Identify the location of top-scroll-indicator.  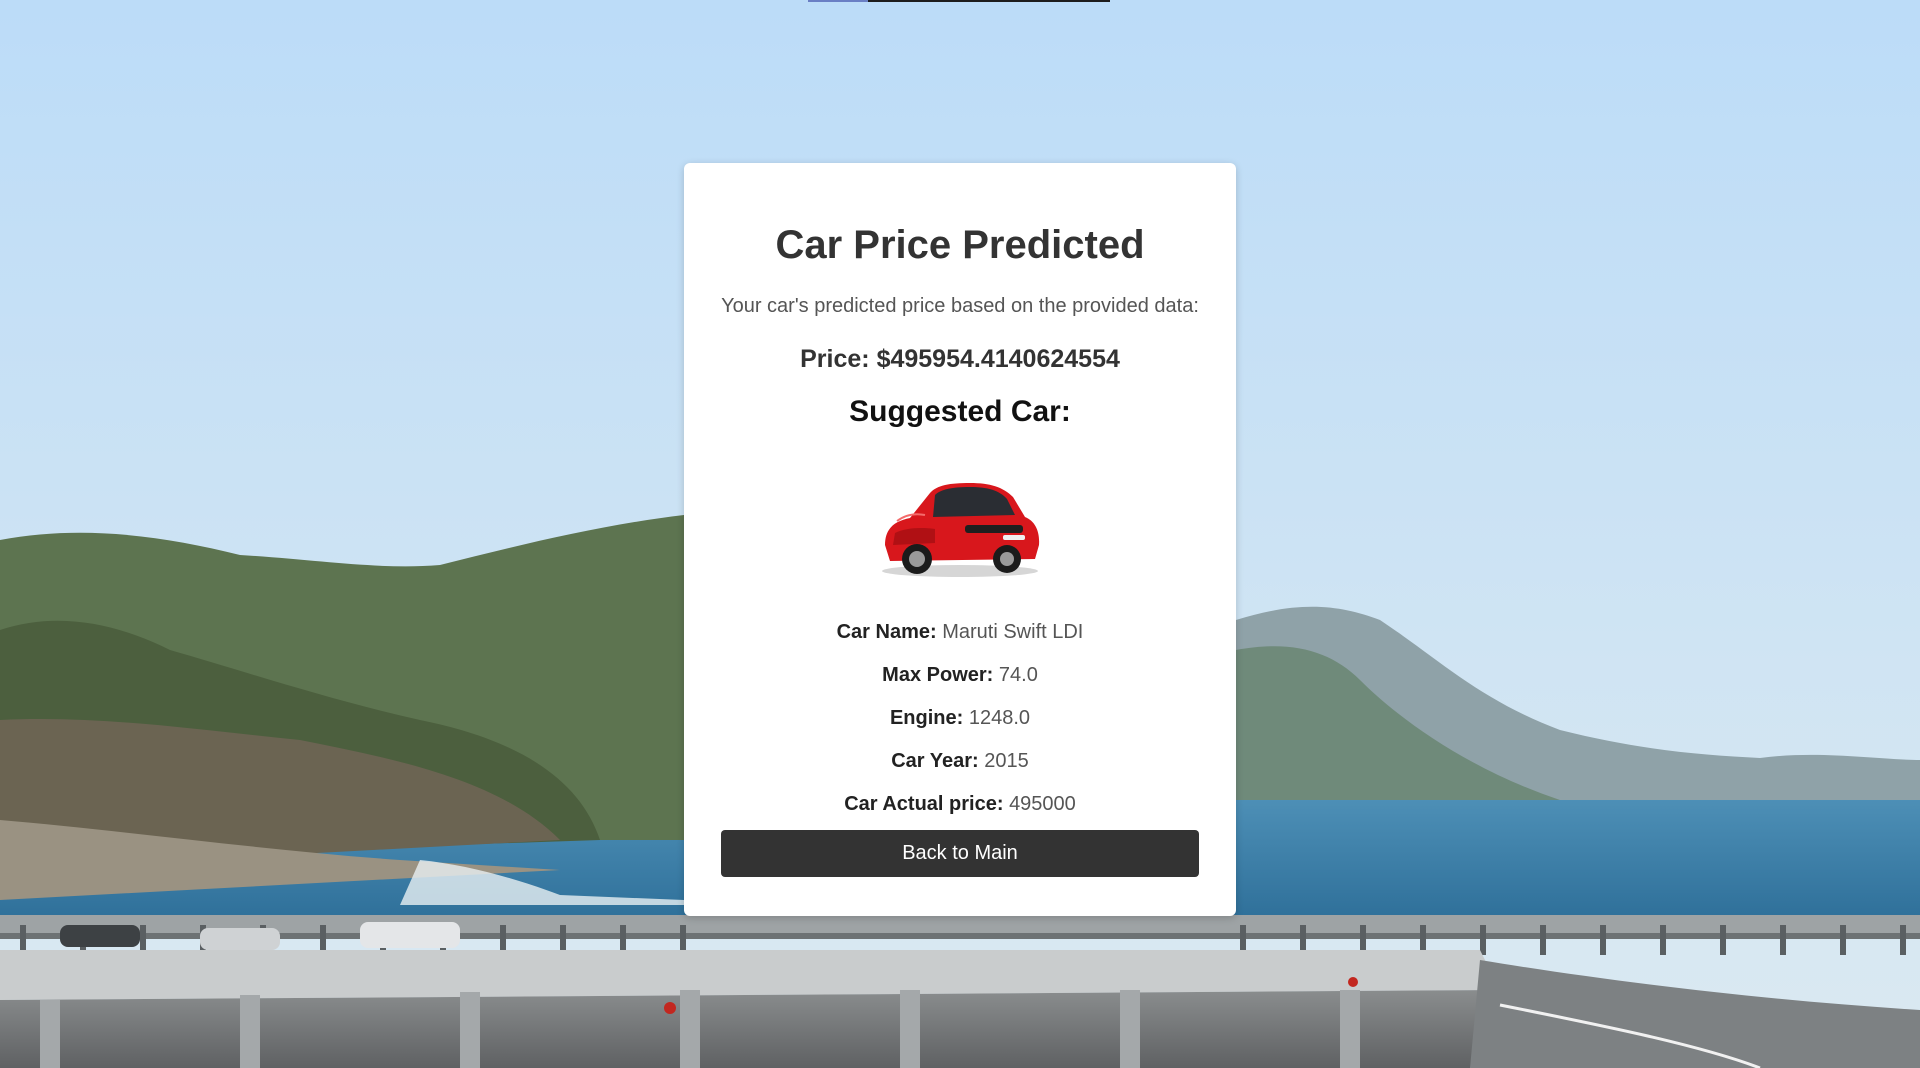
(959, 1).